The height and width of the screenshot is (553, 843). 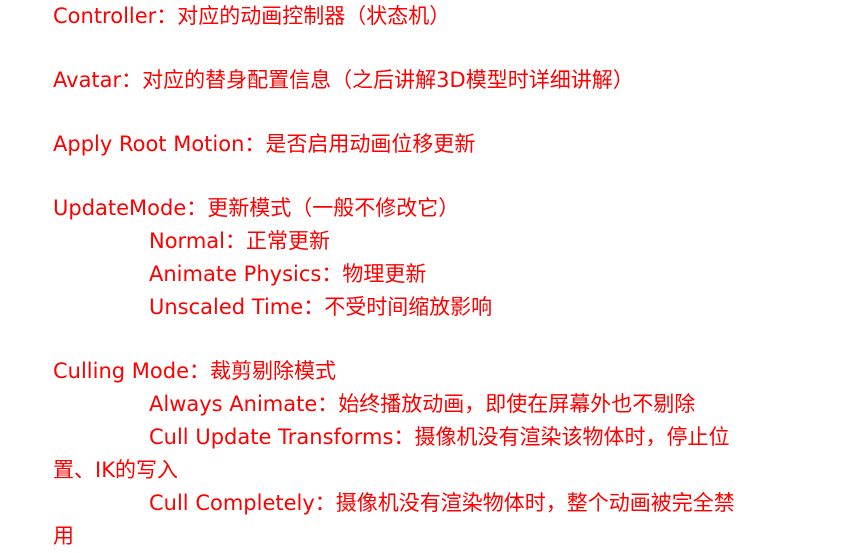 I want to click on culling-mode-line: Culling Mode：裁剪剔除模式, so click(x=195, y=371).